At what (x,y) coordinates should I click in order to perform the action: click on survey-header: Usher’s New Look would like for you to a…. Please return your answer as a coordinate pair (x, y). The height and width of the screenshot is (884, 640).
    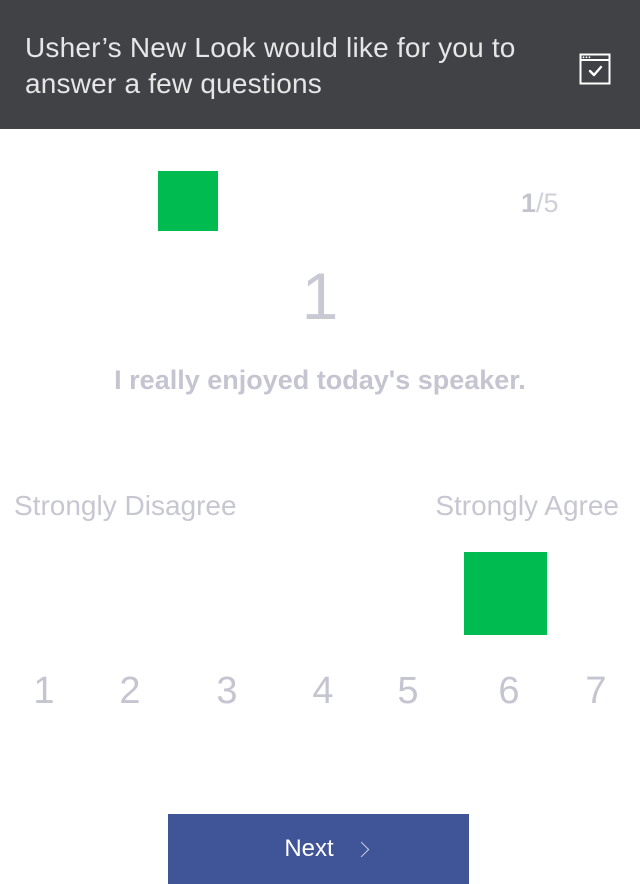
    Looking at the image, I should click on (320, 64).